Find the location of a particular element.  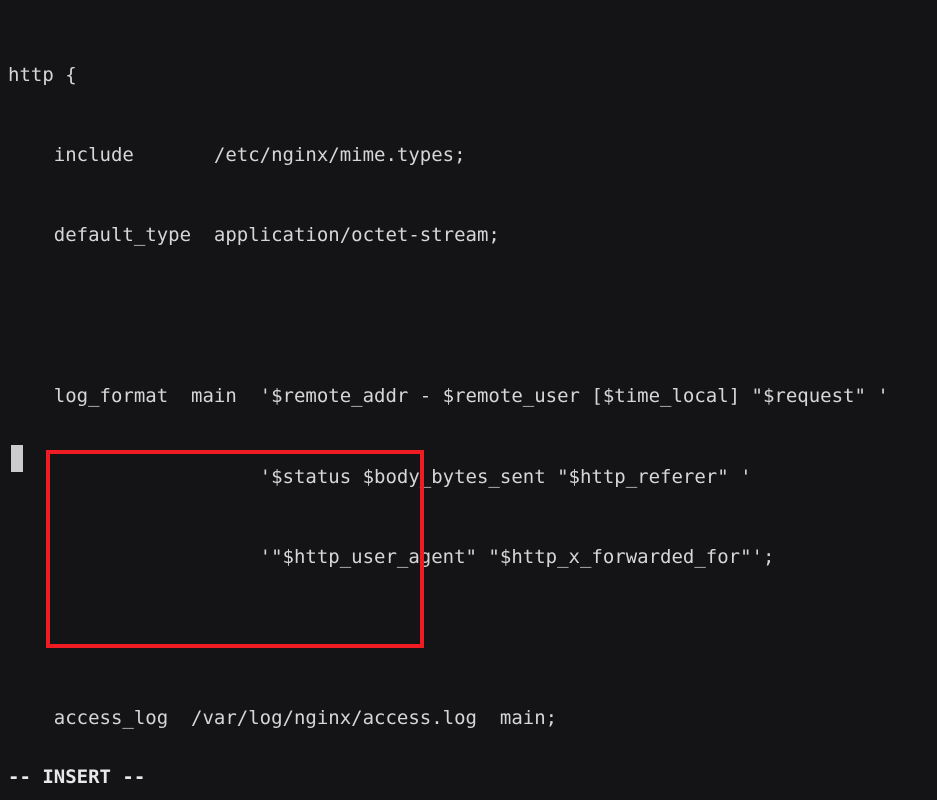

code-line: include /etc/nginx/mime.types; is located at coordinates (237, 154).